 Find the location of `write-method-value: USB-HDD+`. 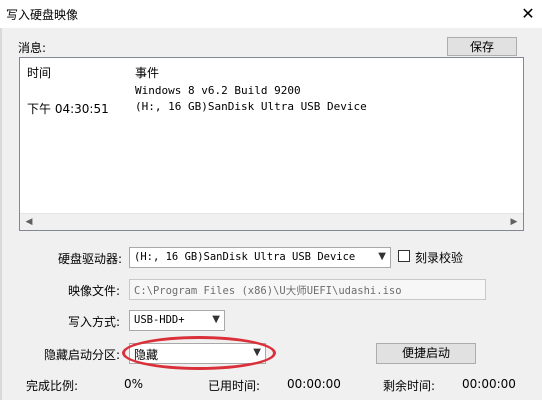

write-method-value: USB-HDD+ is located at coordinates (159, 320).